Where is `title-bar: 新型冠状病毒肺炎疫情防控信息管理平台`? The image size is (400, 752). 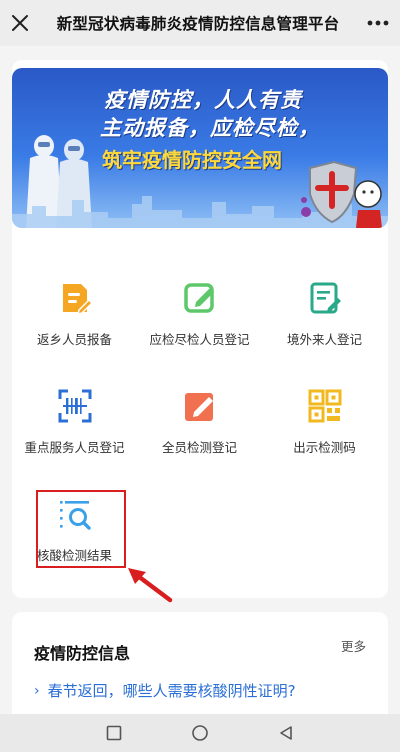 title-bar: 新型冠状病毒肺炎疫情防控信息管理平台 is located at coordinates (200, 23).